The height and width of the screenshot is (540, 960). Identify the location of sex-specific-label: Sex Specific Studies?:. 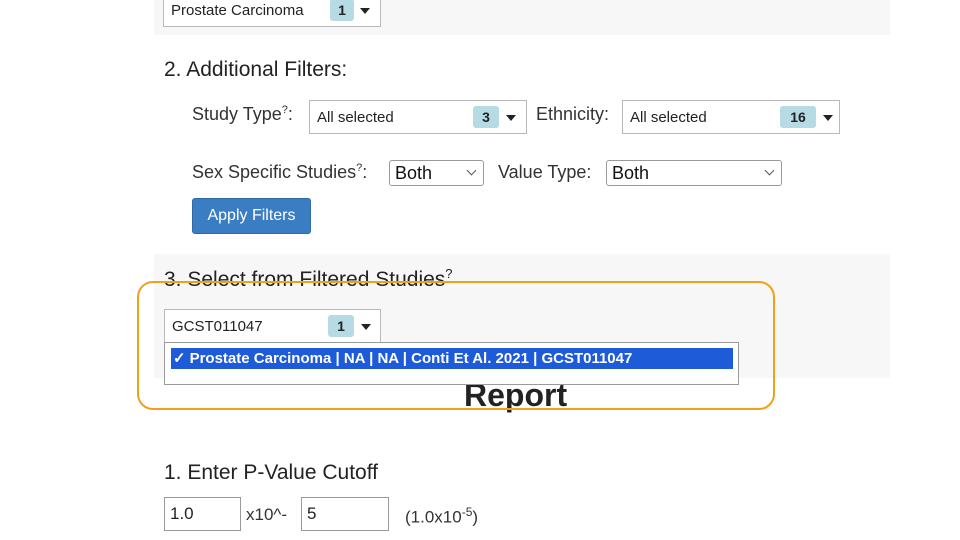
(280, 172).